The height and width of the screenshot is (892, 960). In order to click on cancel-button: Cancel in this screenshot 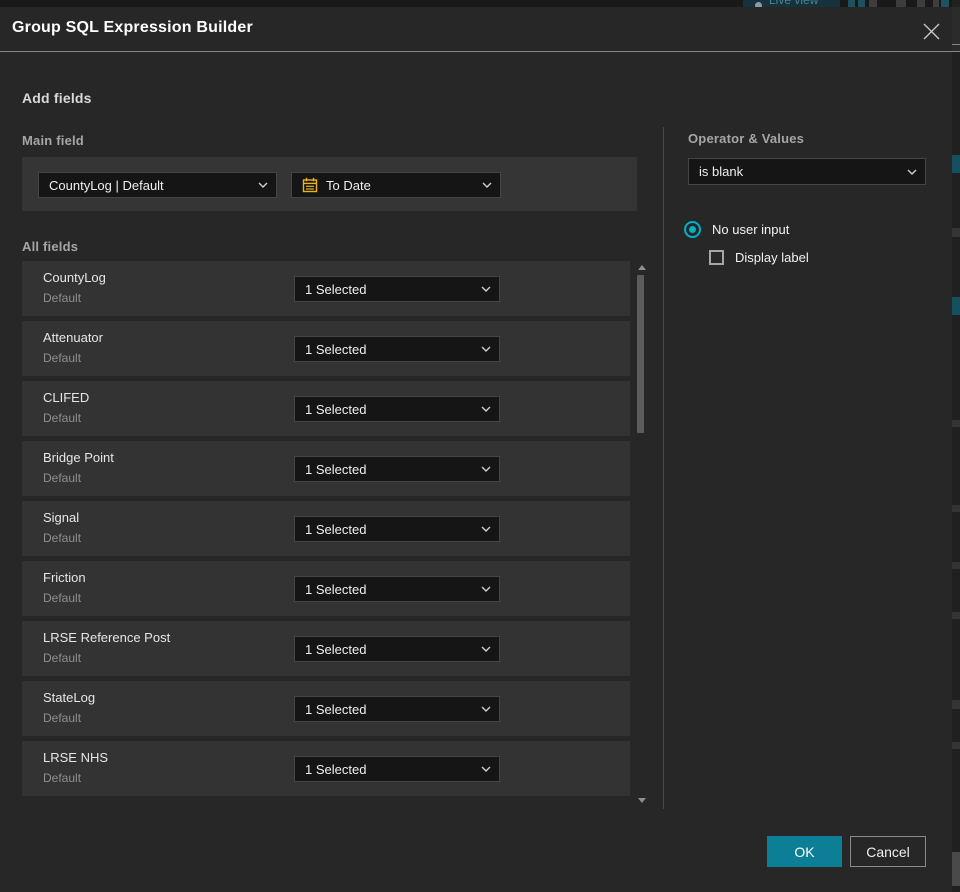, I will do `click(888, 851)`.